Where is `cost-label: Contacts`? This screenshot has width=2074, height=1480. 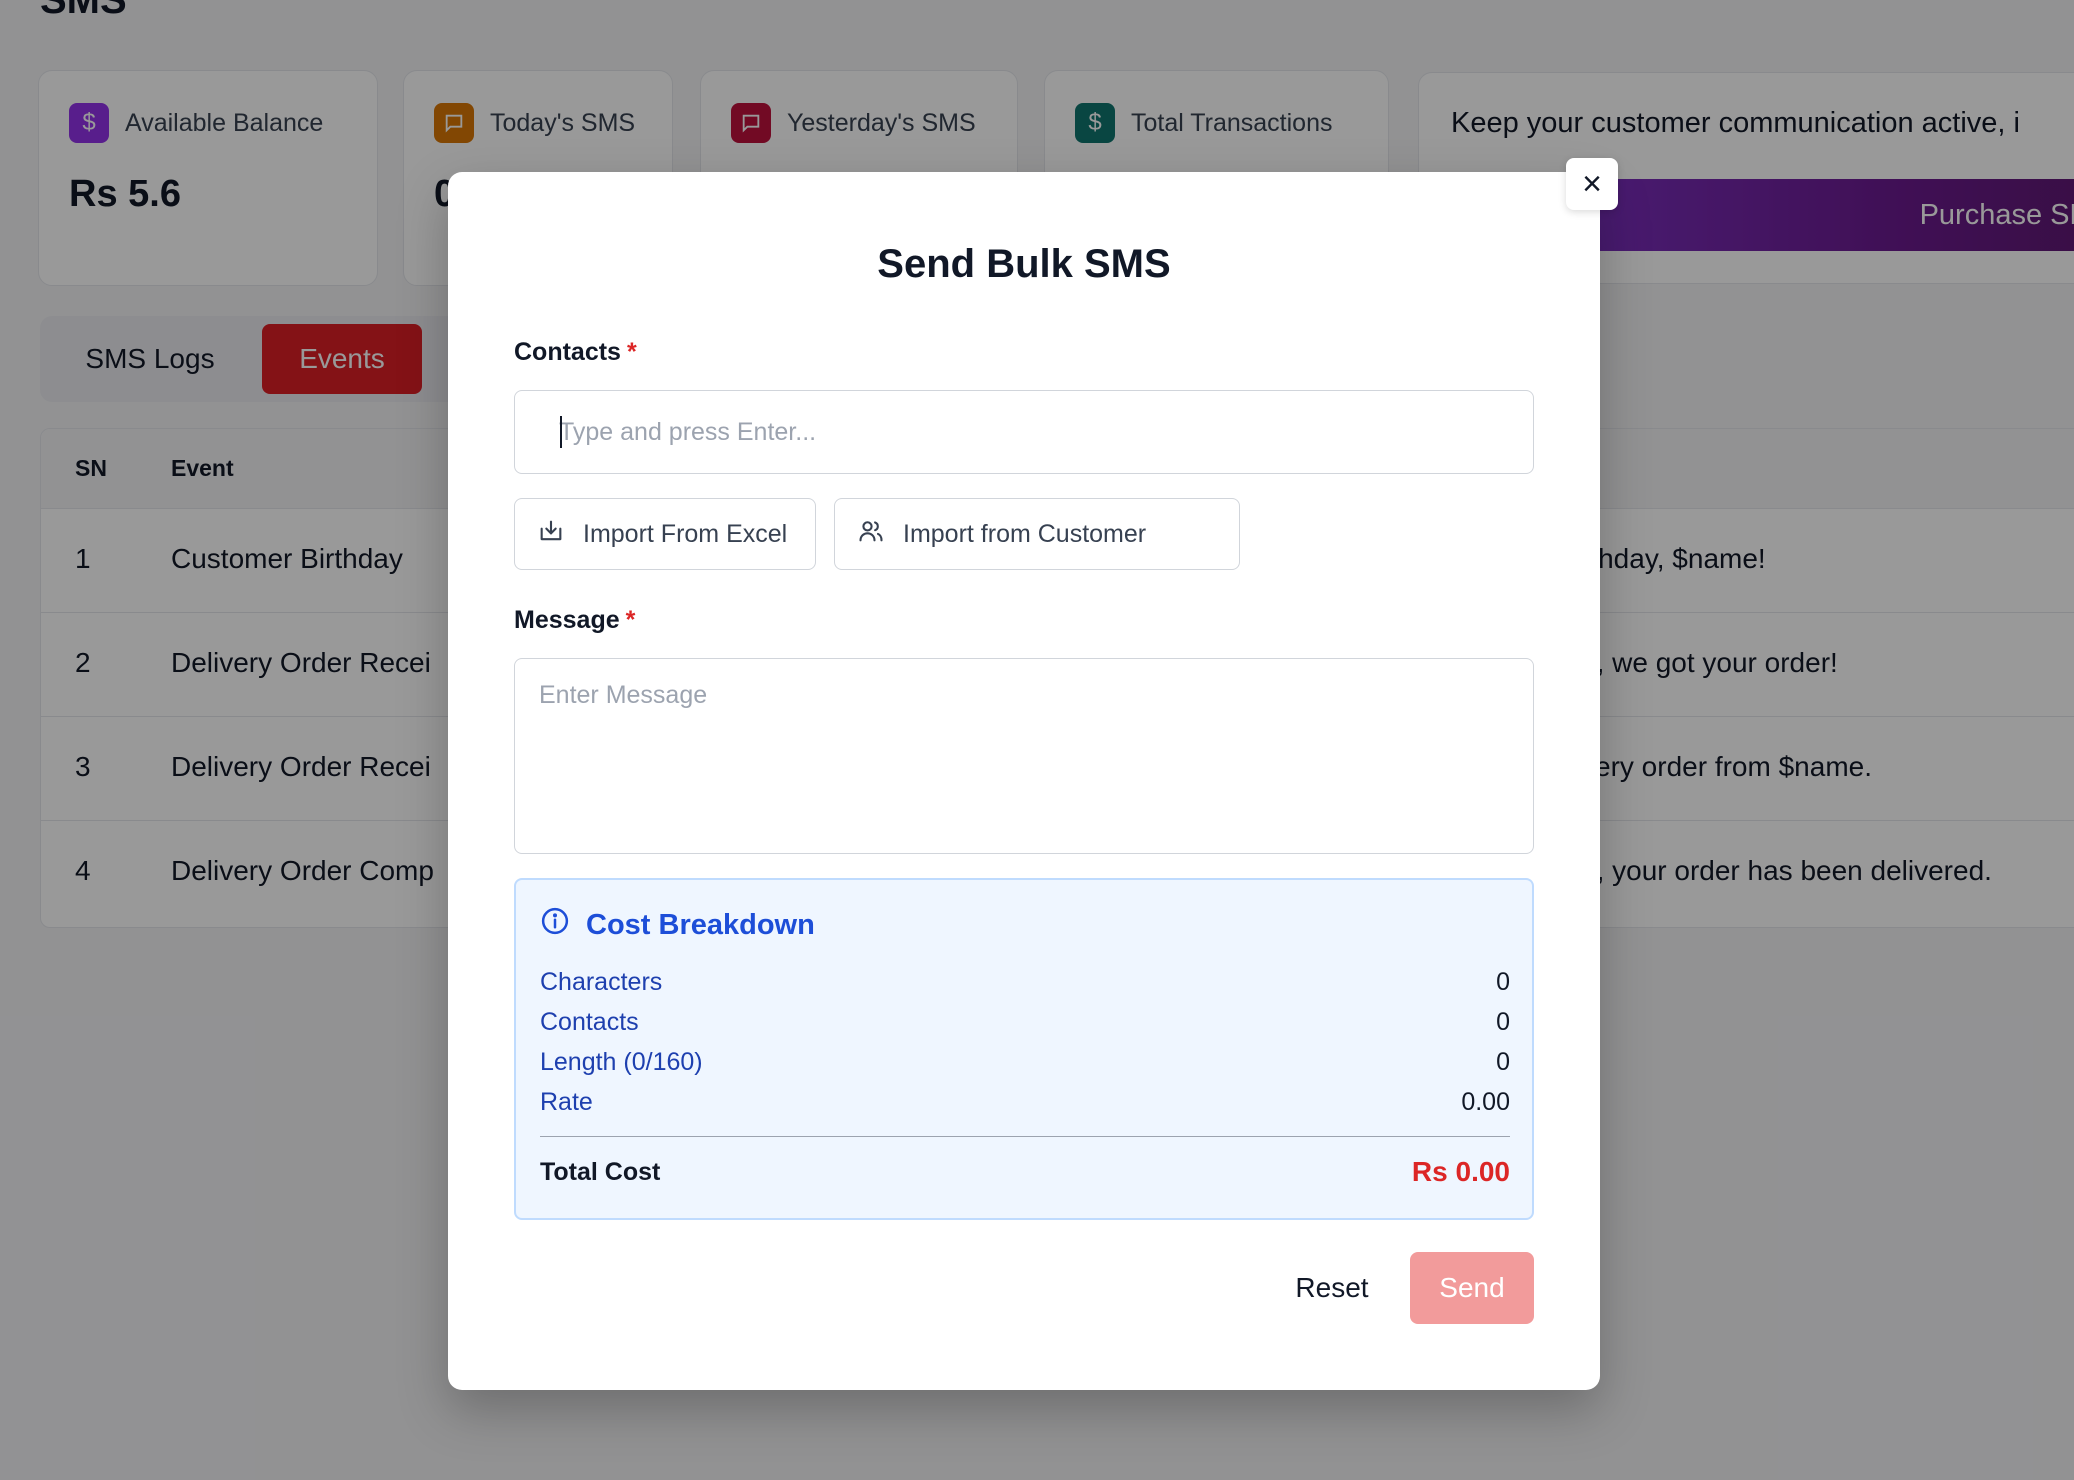 cost-label: Contacts is located at coordinates (589, 1022).